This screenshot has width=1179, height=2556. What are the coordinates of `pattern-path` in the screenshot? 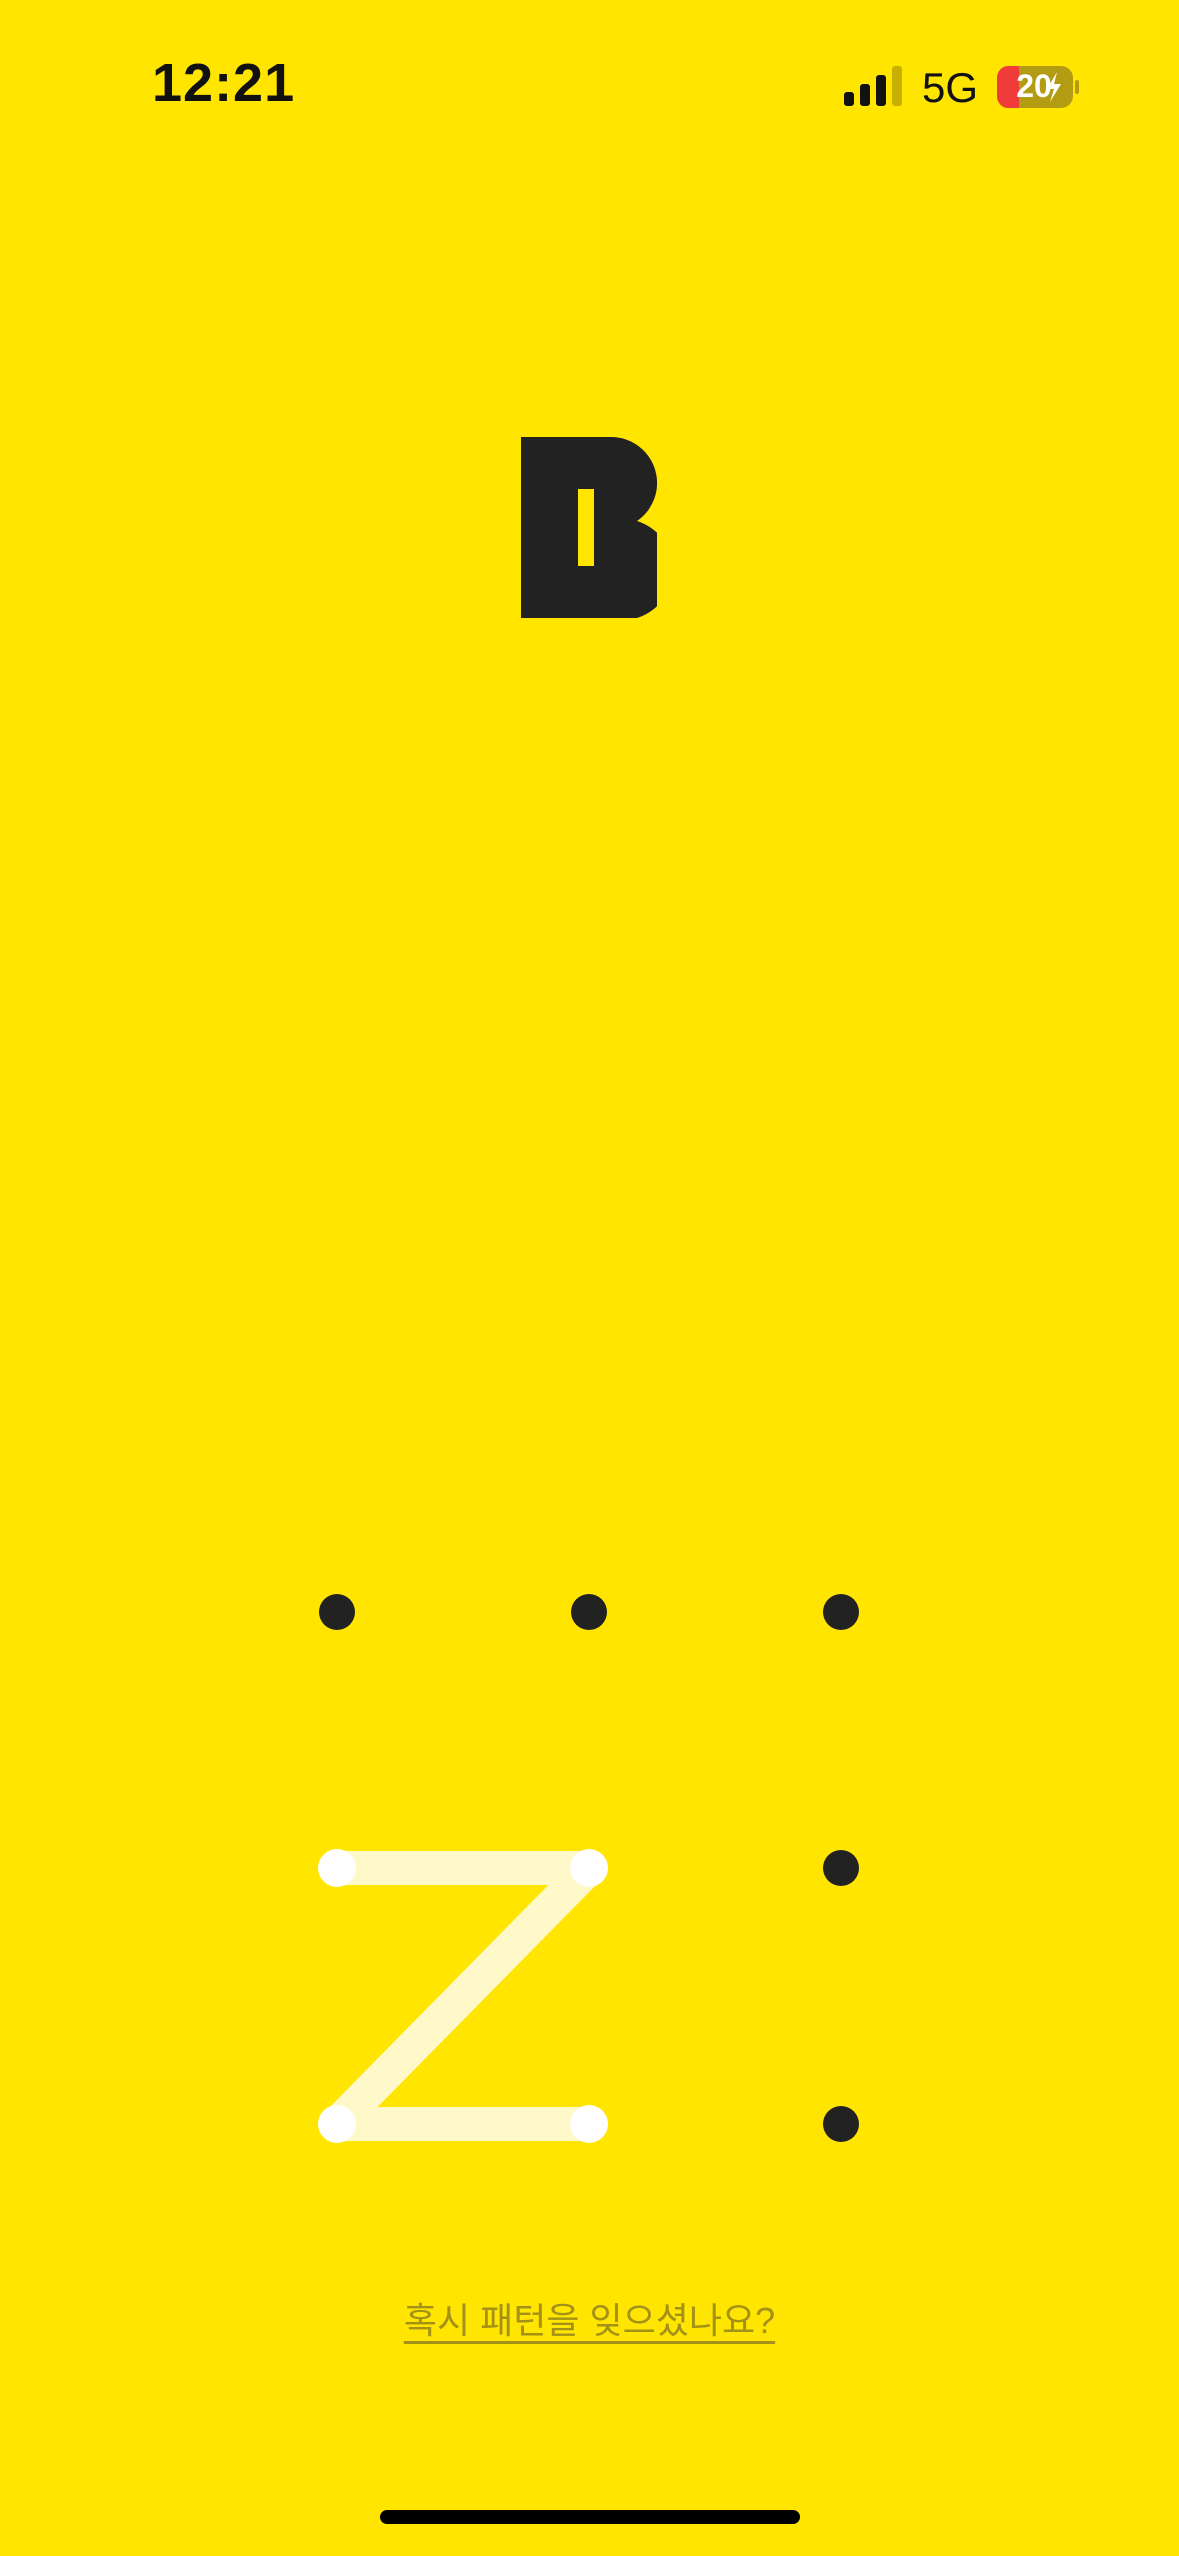 It's located at (463, 1996).